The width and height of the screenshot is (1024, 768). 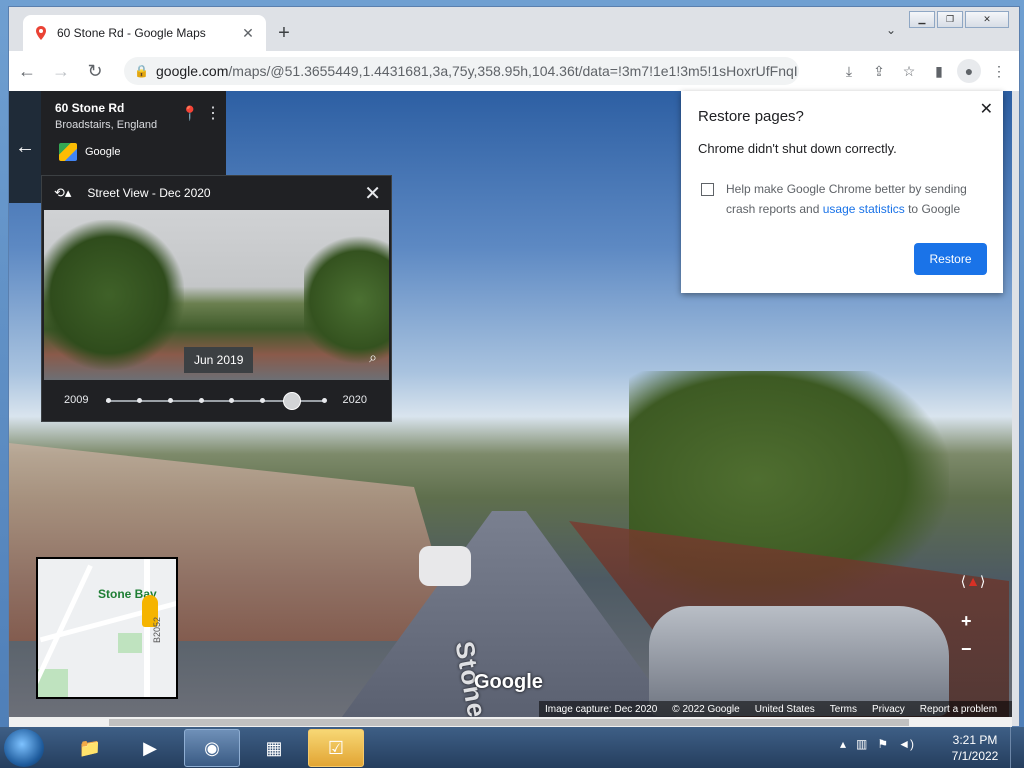 What do you see at coordinates (707, 189) in the screenshot?
I see `crash-report-checkbox` at bounding box center [707, 189].